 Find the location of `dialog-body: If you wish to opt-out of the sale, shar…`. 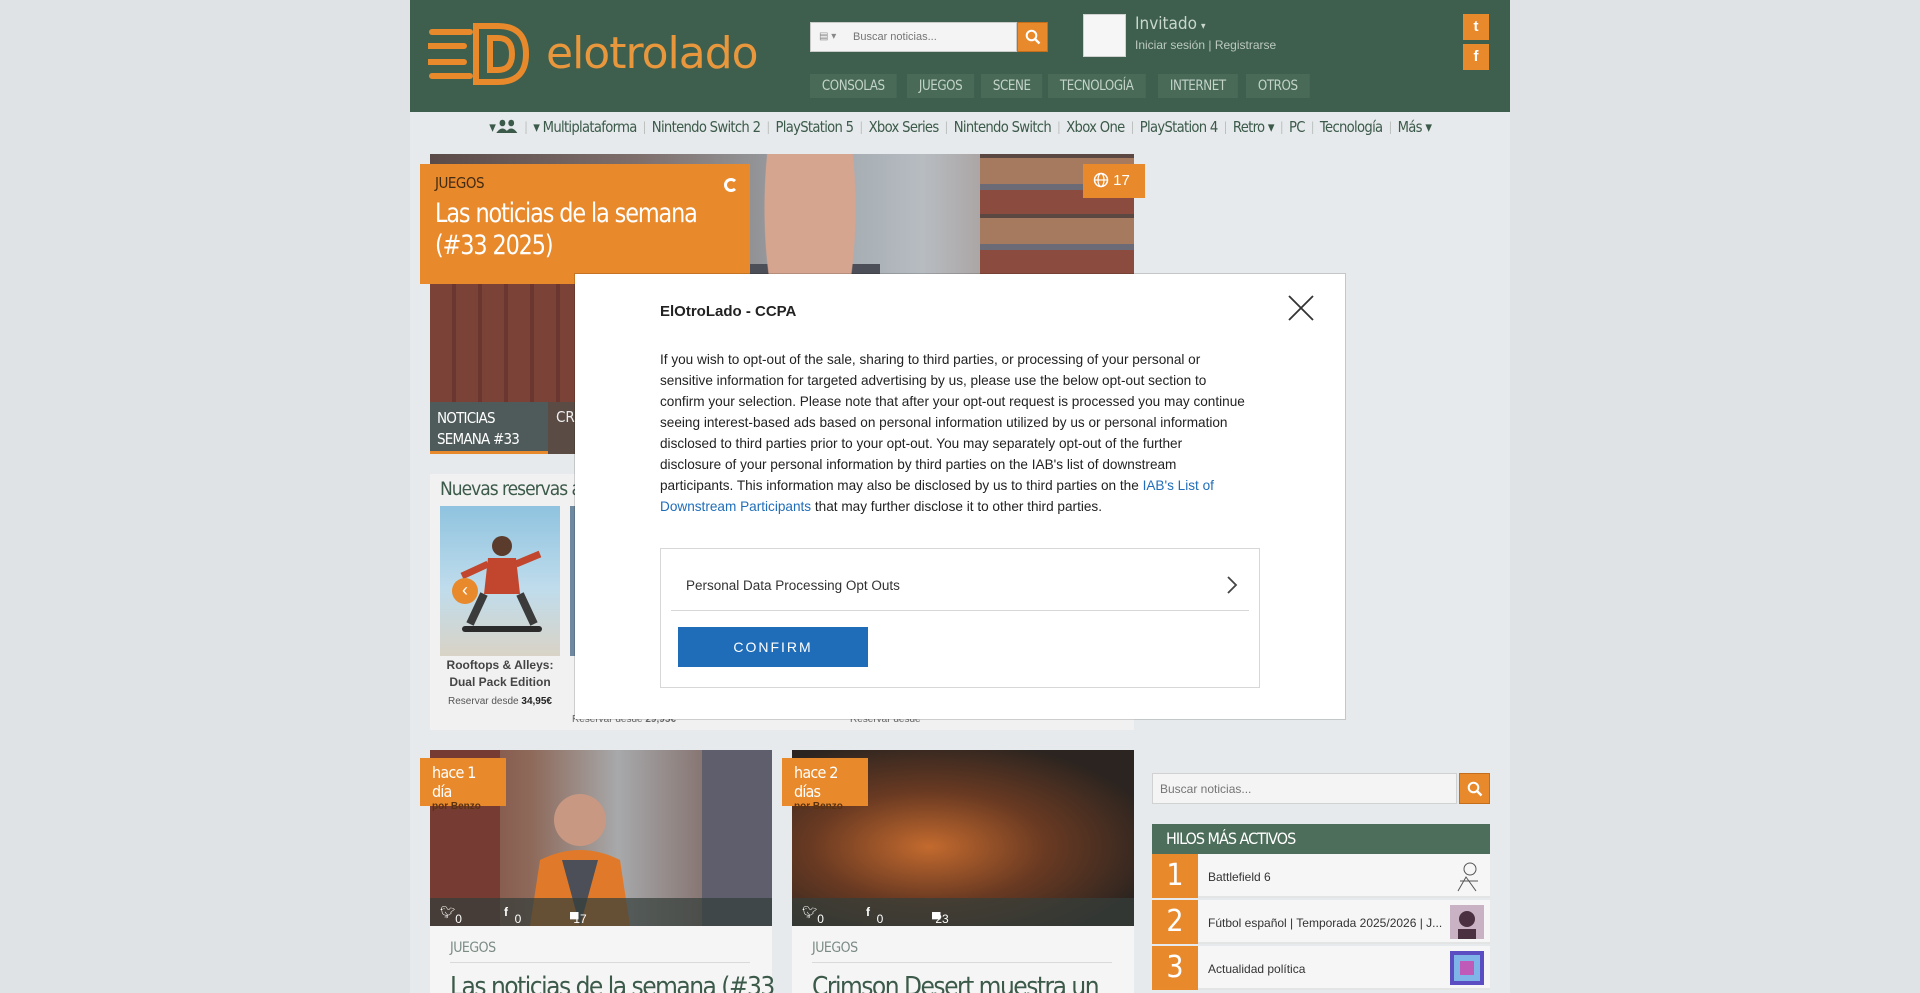

dialog-body: If you wish to opt-out of the sale, shar… is located at coordinates (952, 433).